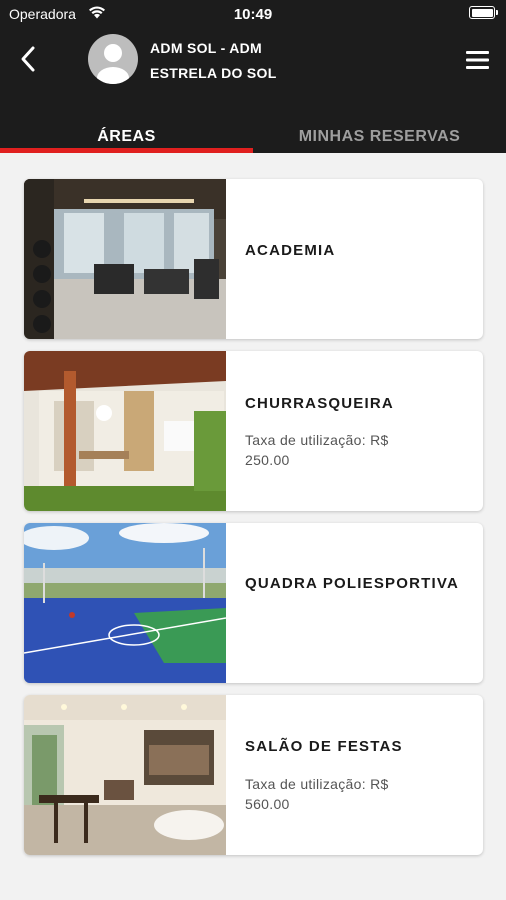 This screenshot has width=506, height=900. What do you see at coordinates (125, 431) in the screenshot?
I see `churrasqueira-photo` at bounding box center [125, 431].